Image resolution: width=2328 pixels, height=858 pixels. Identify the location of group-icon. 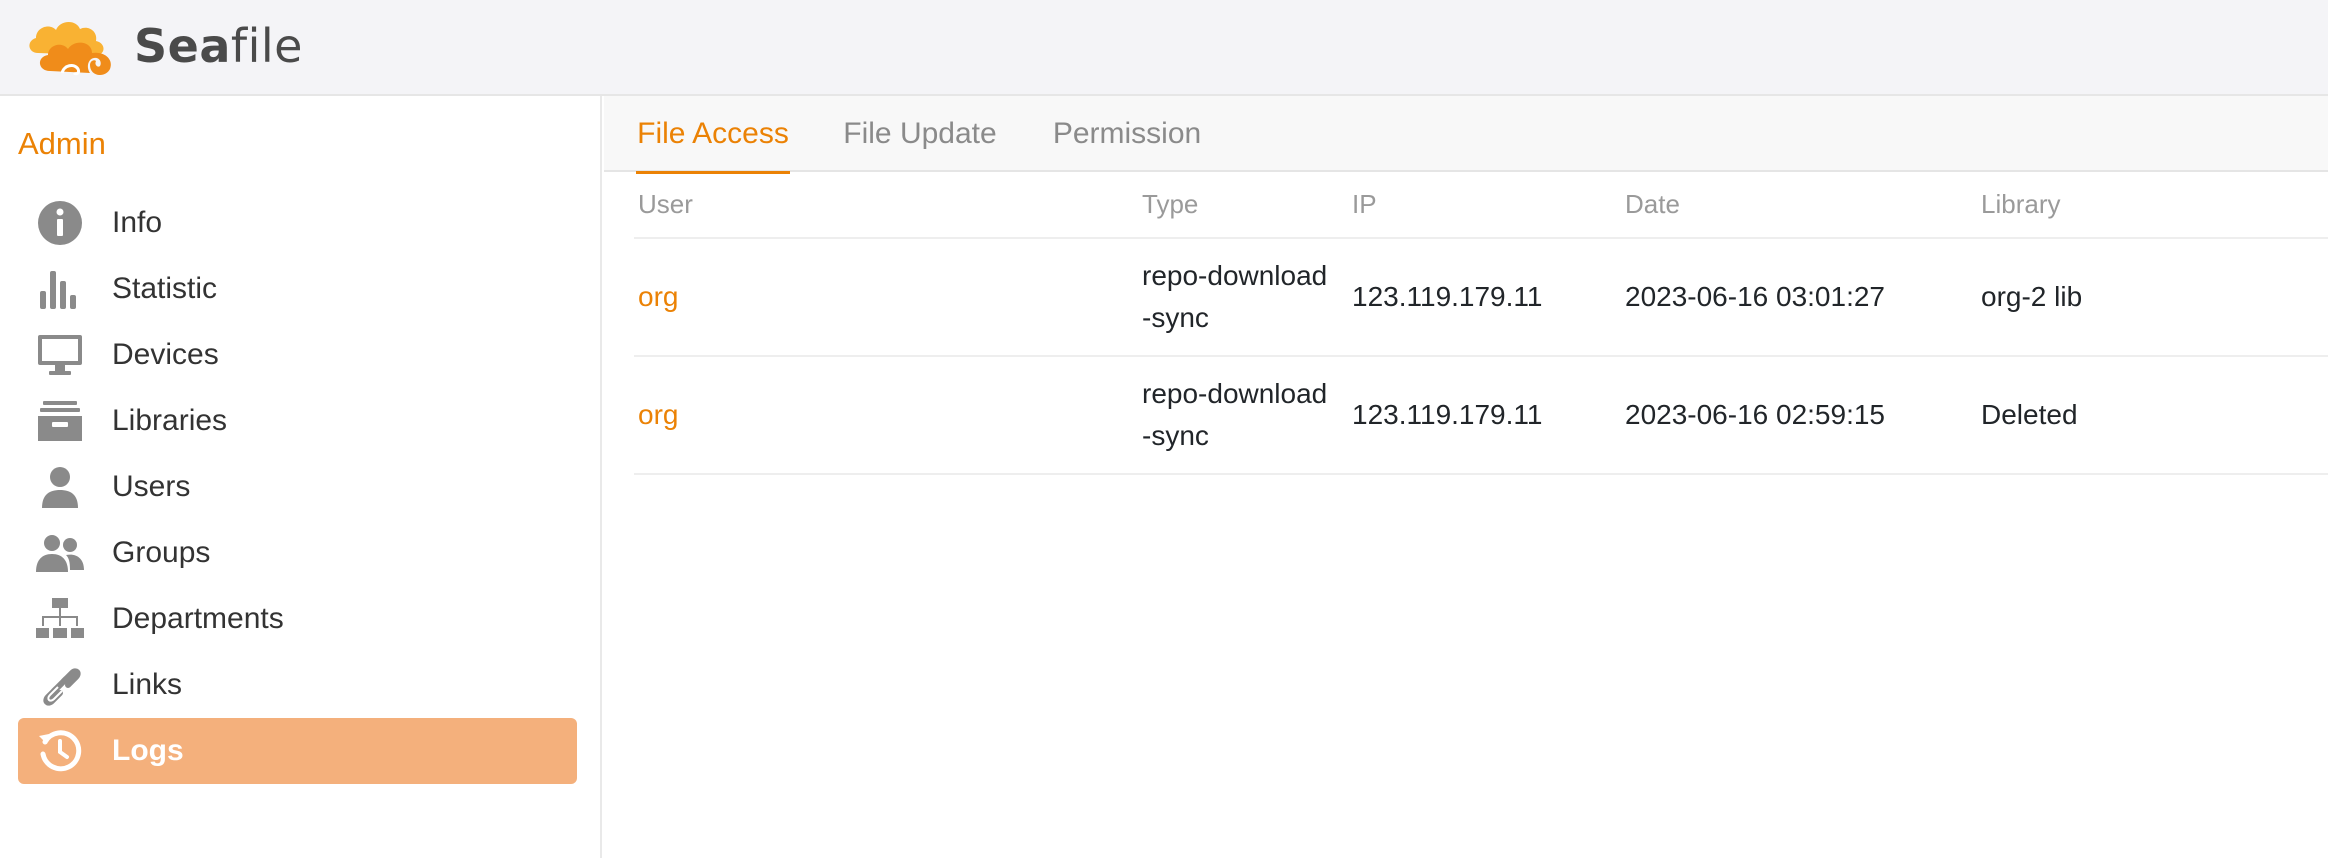
(60, 553).